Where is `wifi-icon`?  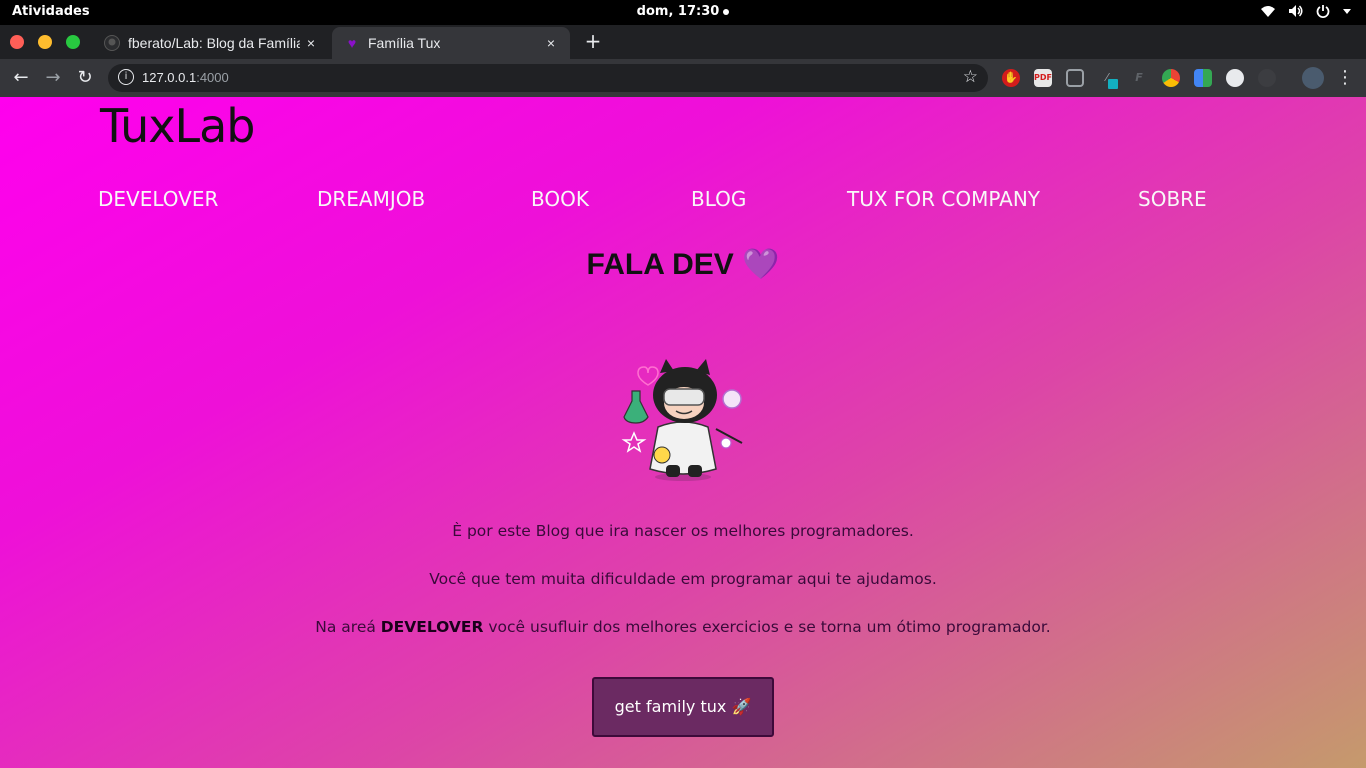 wifi-icon is located at coordinates (1268, 11).